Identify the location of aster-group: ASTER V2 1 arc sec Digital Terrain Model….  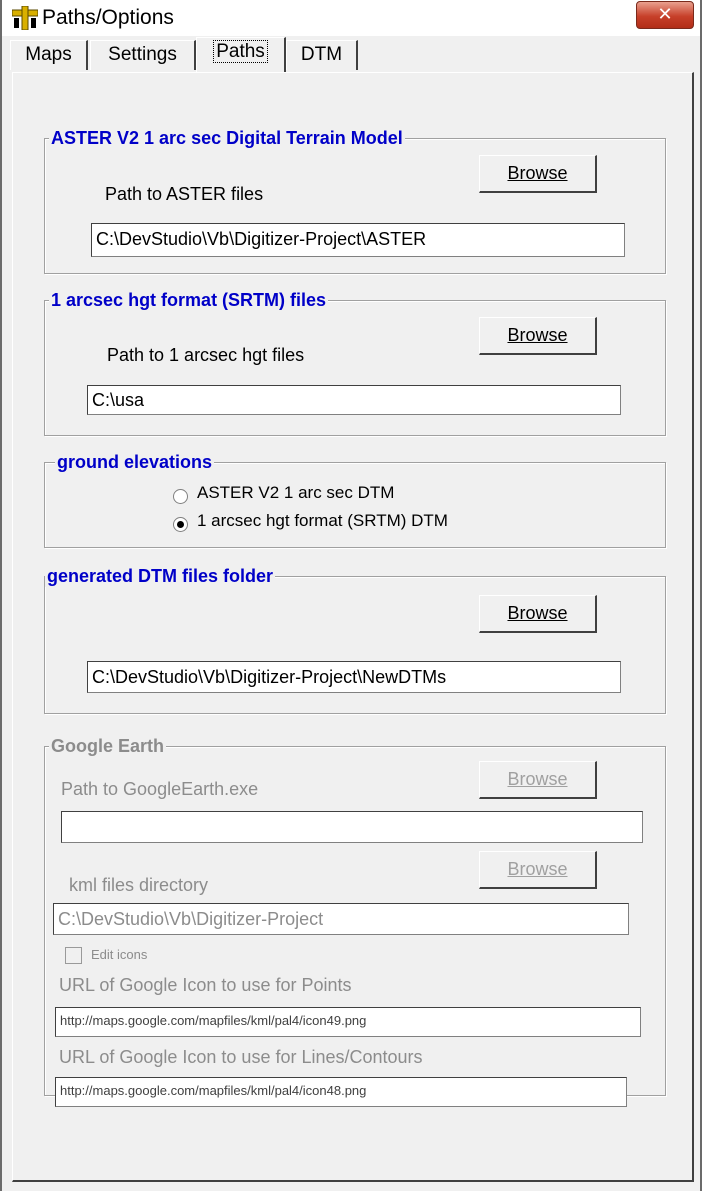
(355, 200).